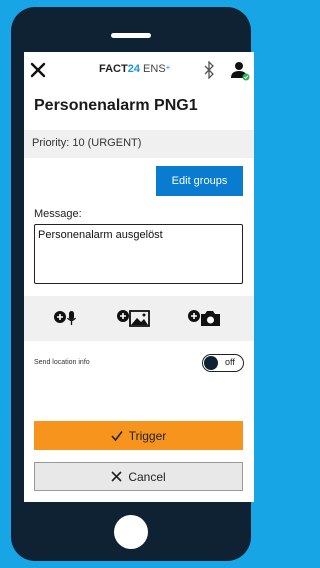 The image size is (320, 568). I want to click on logo-24: 24, so click(133, 69).